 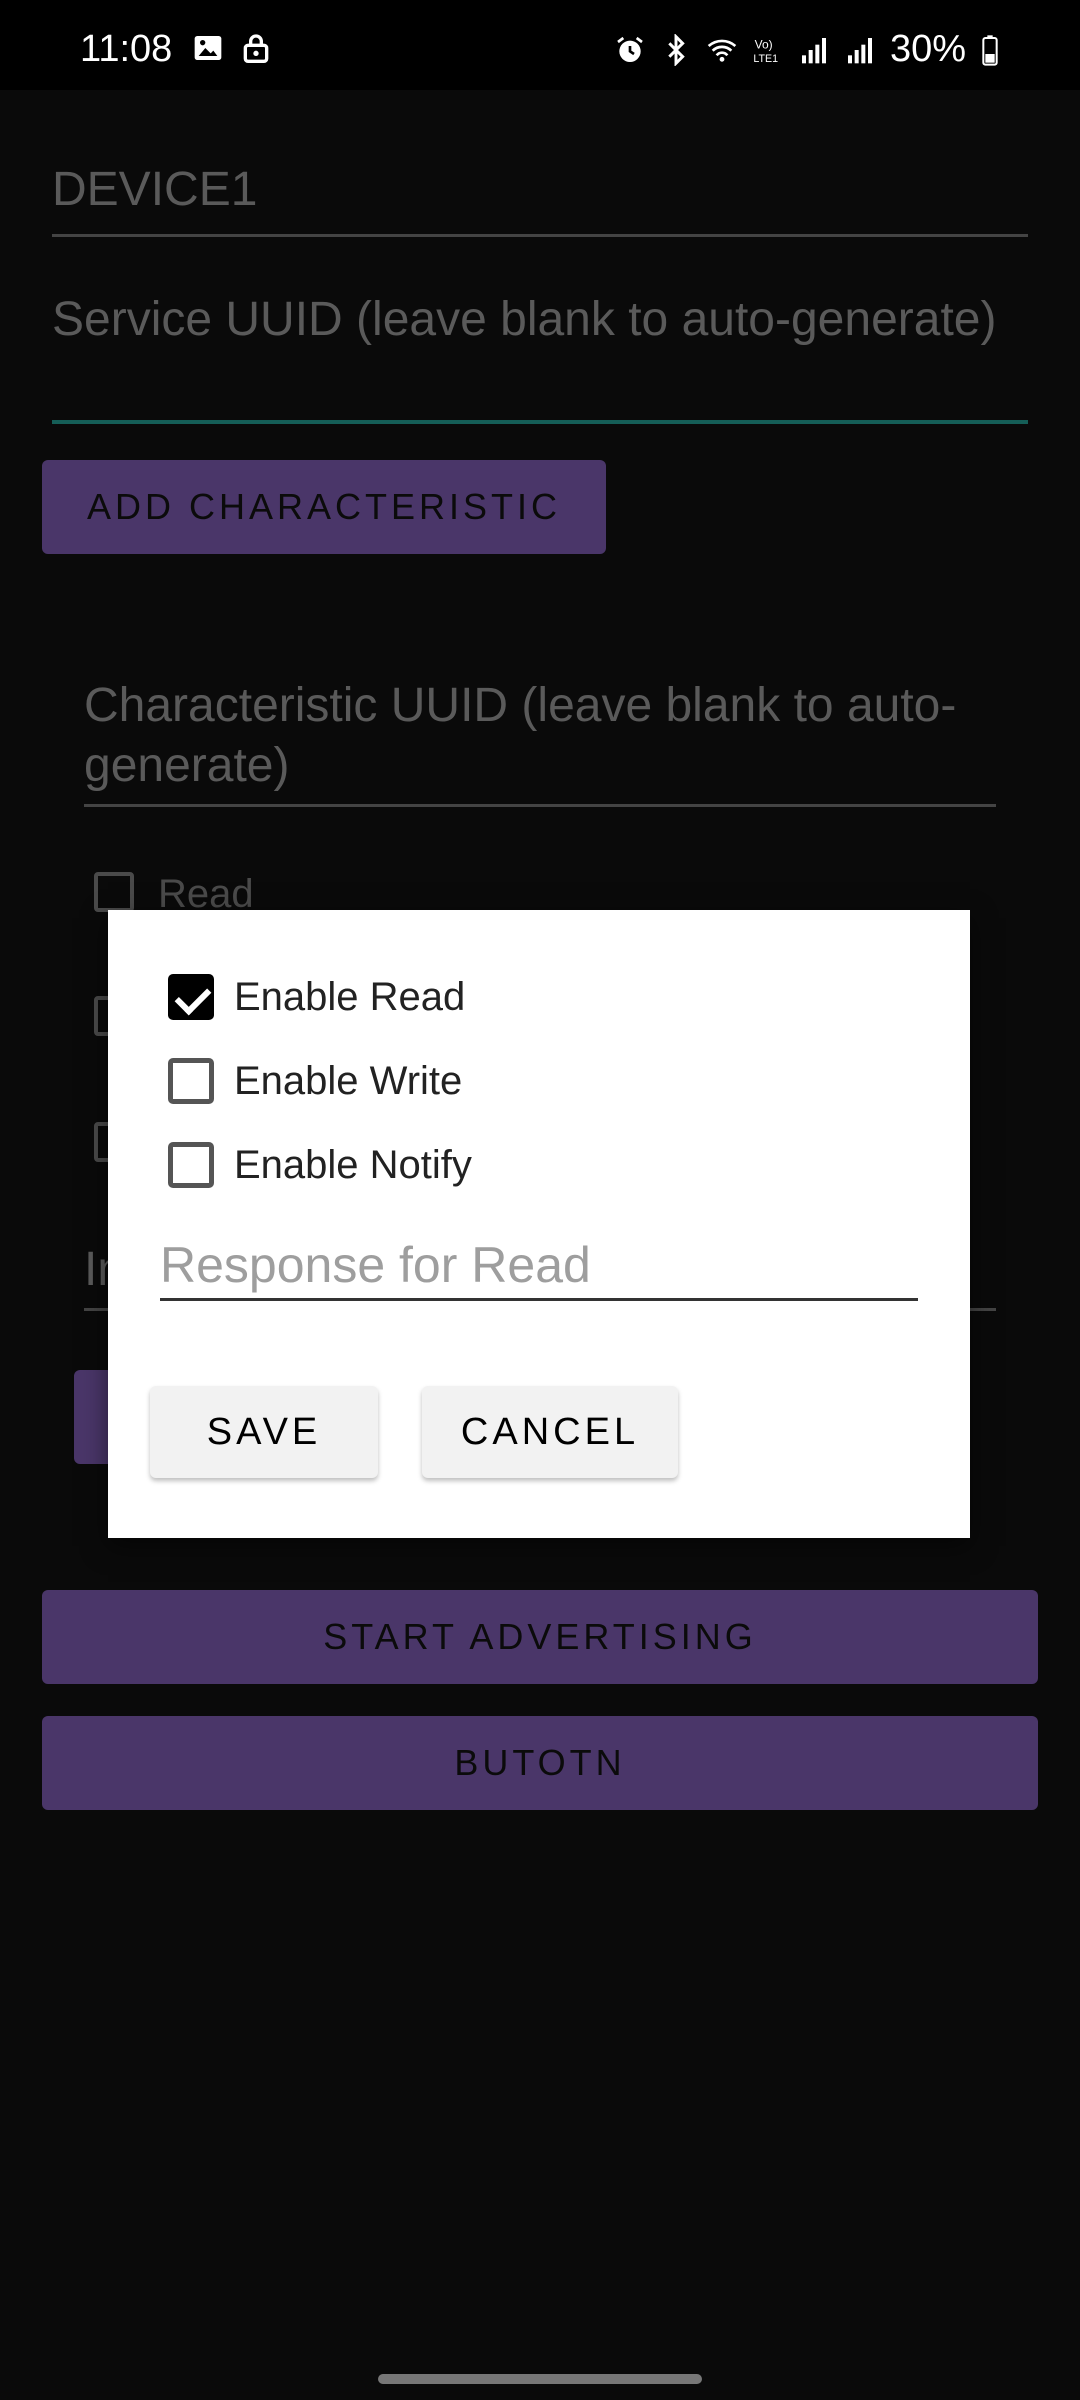 I want to click on response-for-read-input, so click(x=539, y=1266).